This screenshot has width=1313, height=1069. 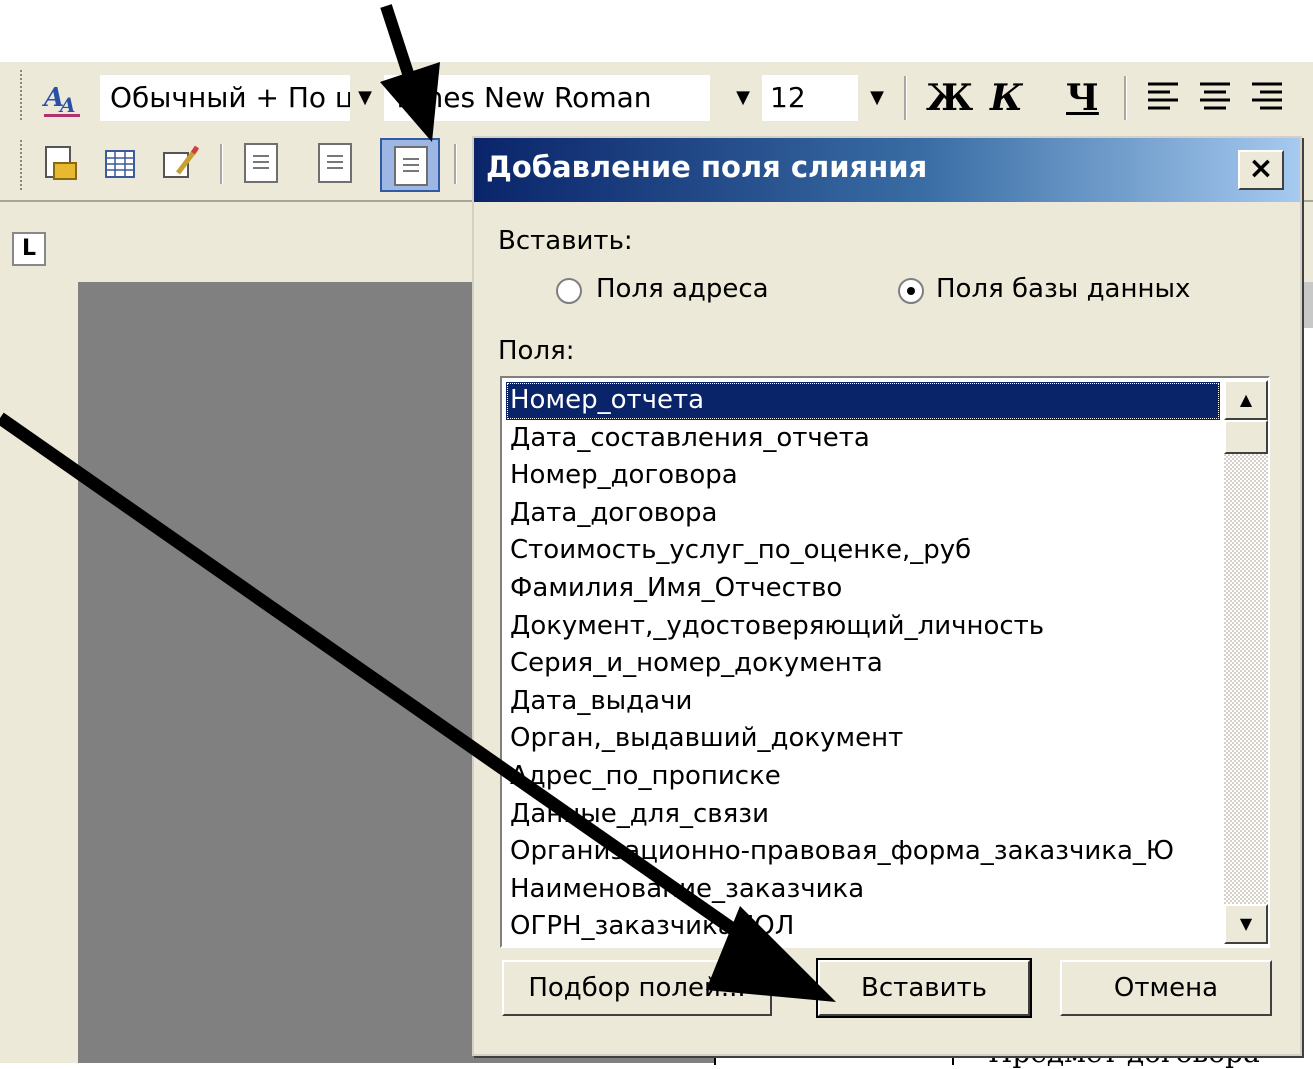 I want to click on fields-label: Поля:, so click(x=536, y=351).